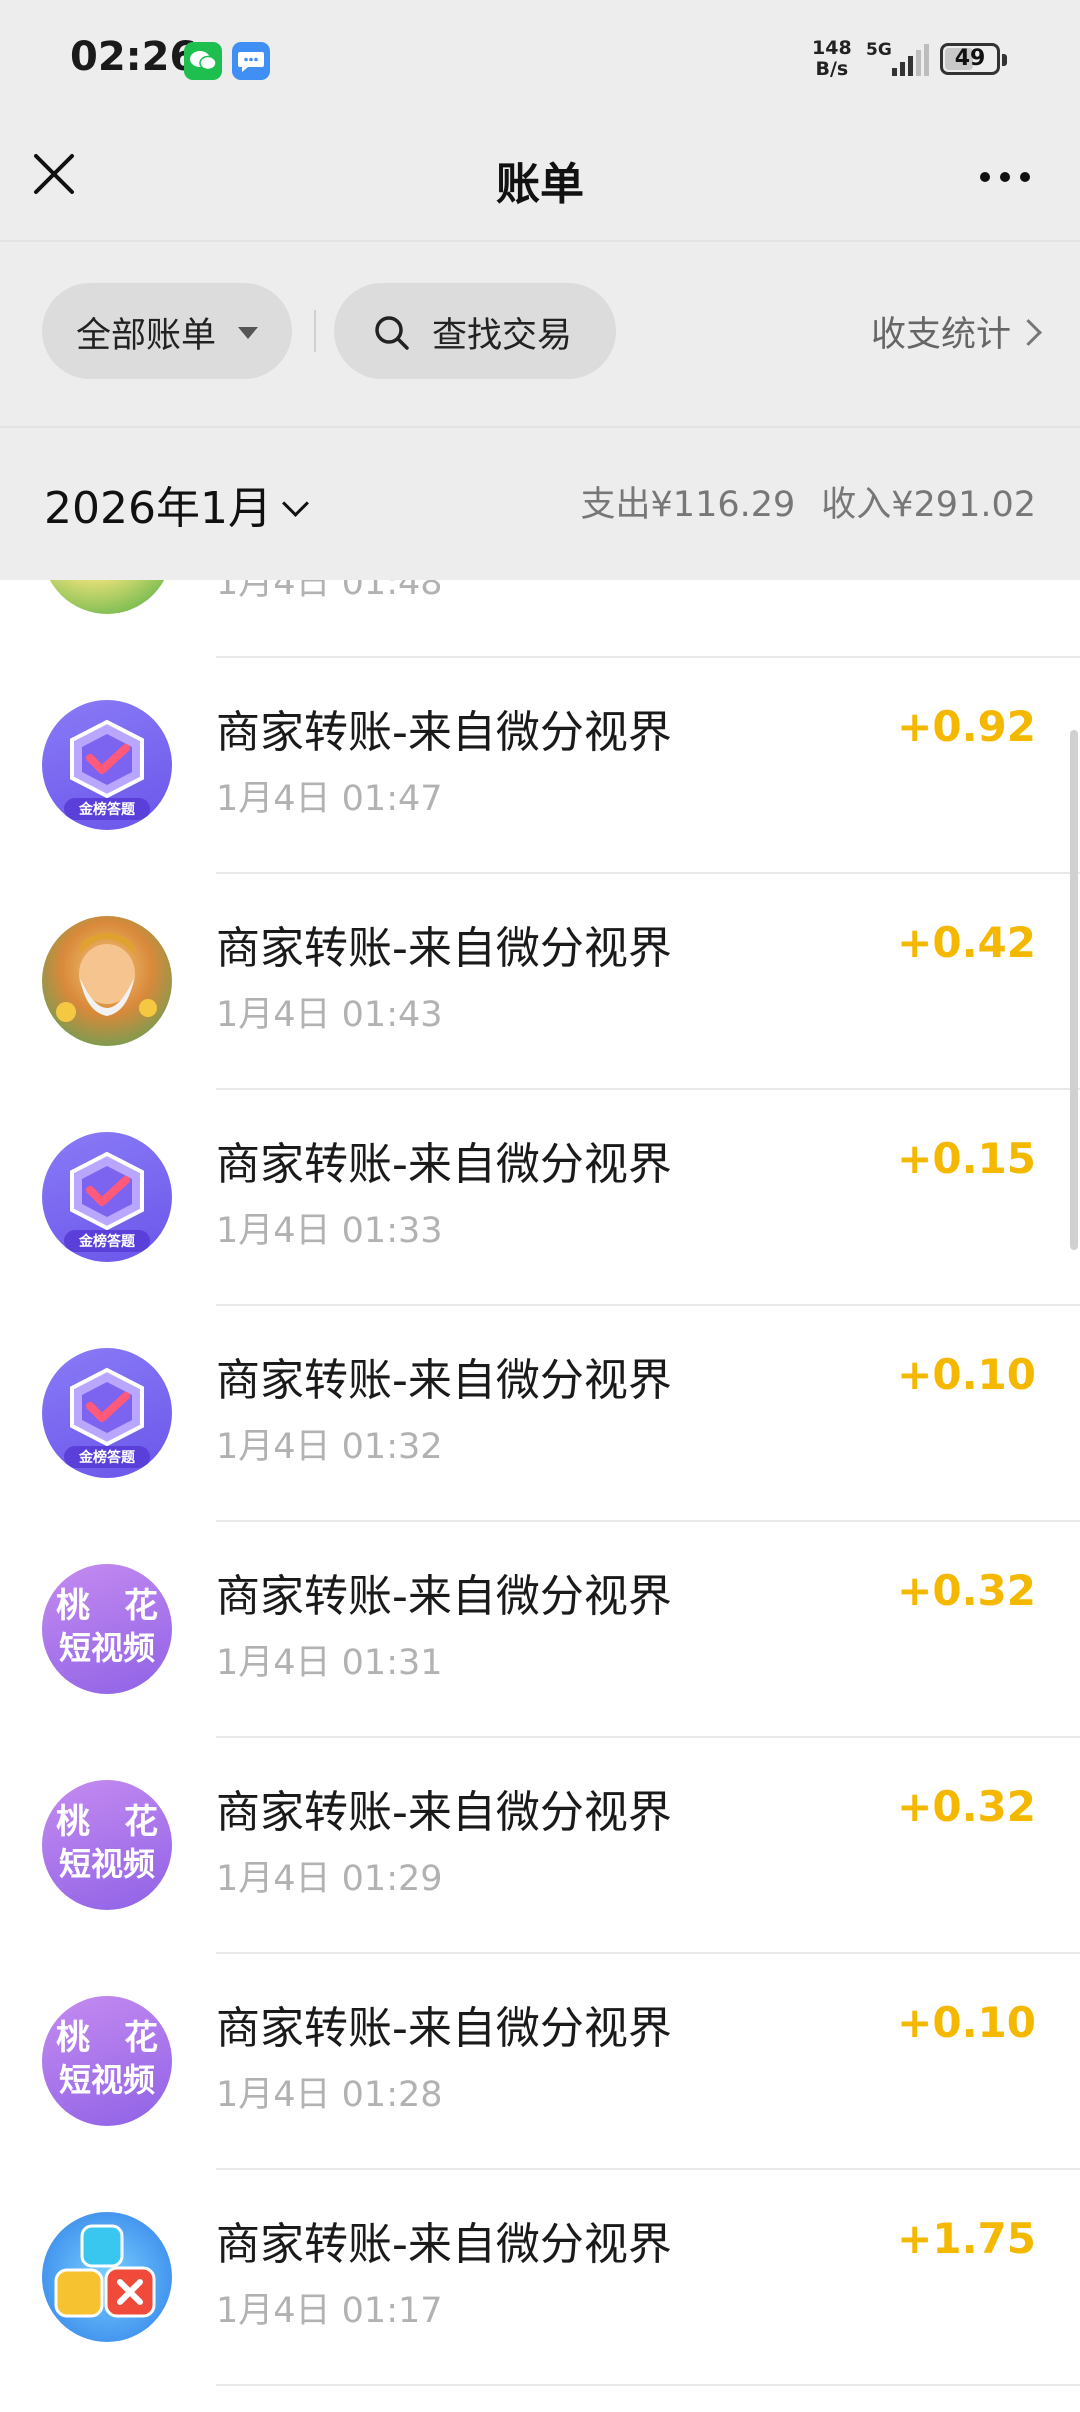 This screenshot has height=2412, width=1080. What do you see at coordinates (1005, 178) in the screenshot?
I see `more-icon` at bounding box center [1005, 178].